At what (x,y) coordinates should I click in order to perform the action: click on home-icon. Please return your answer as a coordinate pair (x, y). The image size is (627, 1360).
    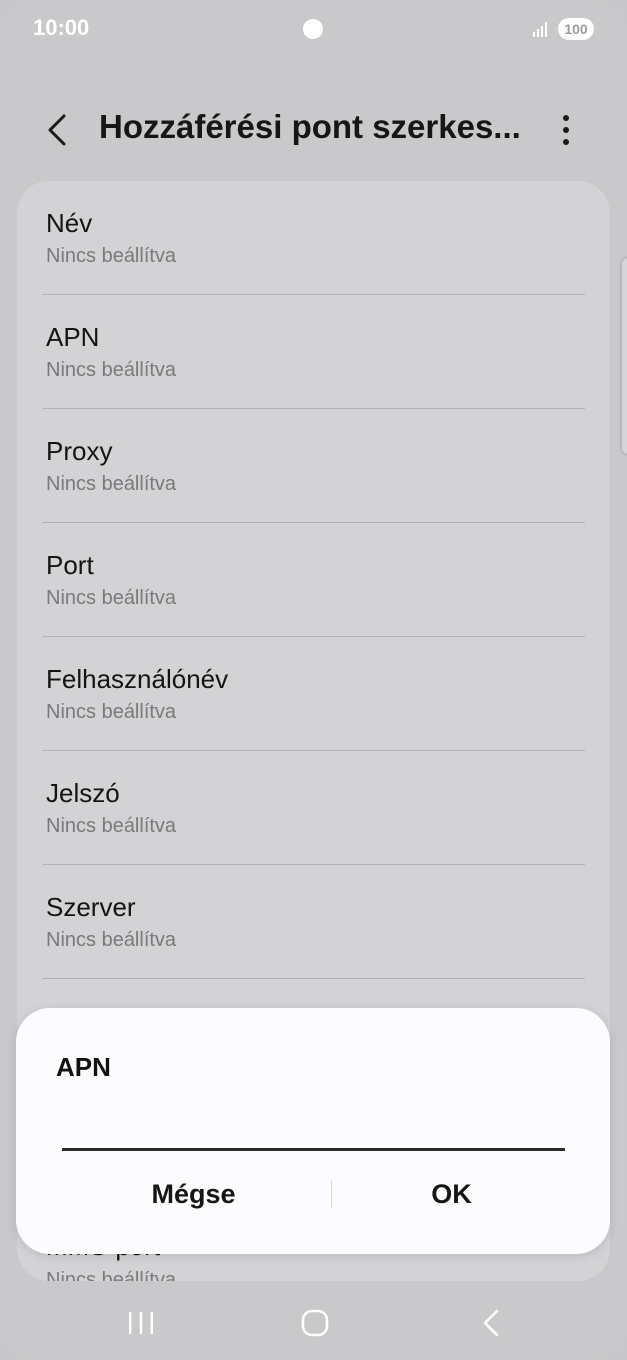
    Looking at the image, I should click on (315, 1323).